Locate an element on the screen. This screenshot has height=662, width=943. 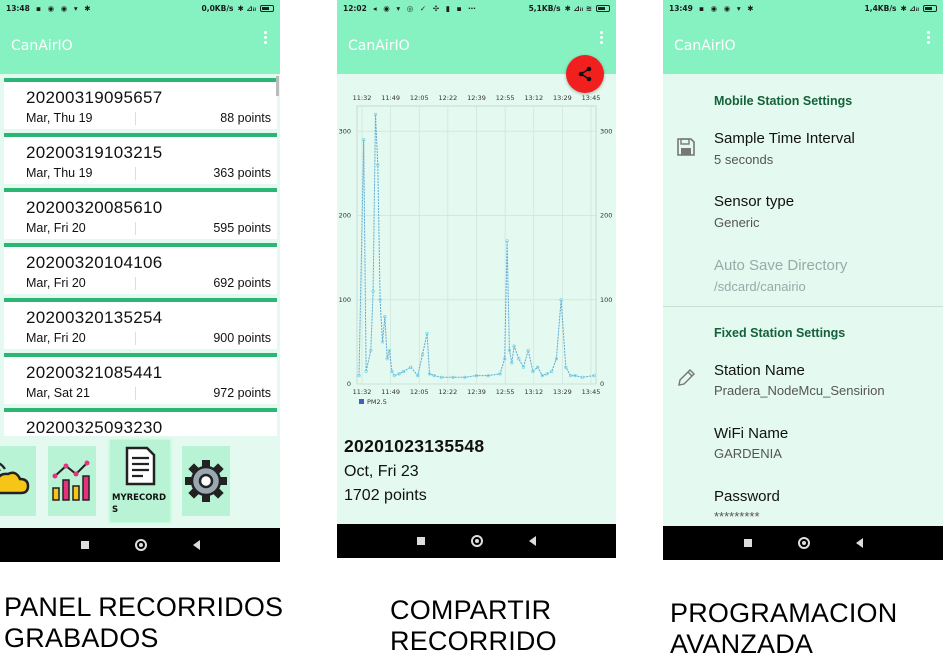
caption-line: RECORRIDO is located at coordinates (473, 641).